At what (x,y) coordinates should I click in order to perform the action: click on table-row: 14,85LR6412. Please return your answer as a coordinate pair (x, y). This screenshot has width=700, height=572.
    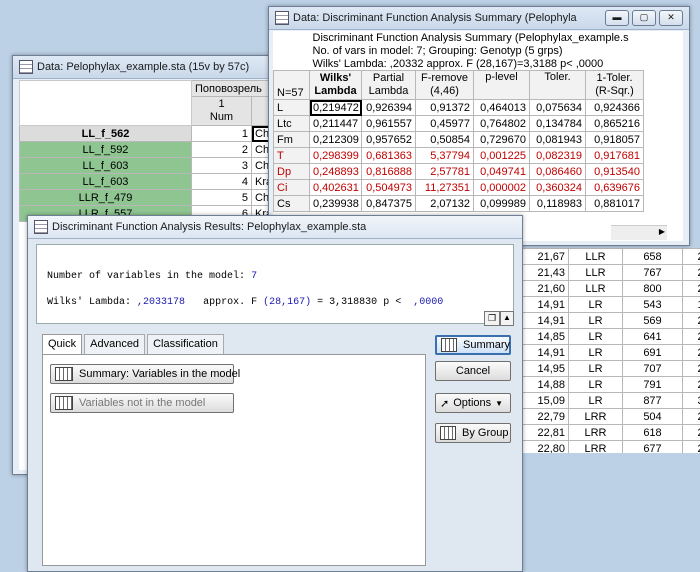
    Looking at the image, I should click on (609, 337).